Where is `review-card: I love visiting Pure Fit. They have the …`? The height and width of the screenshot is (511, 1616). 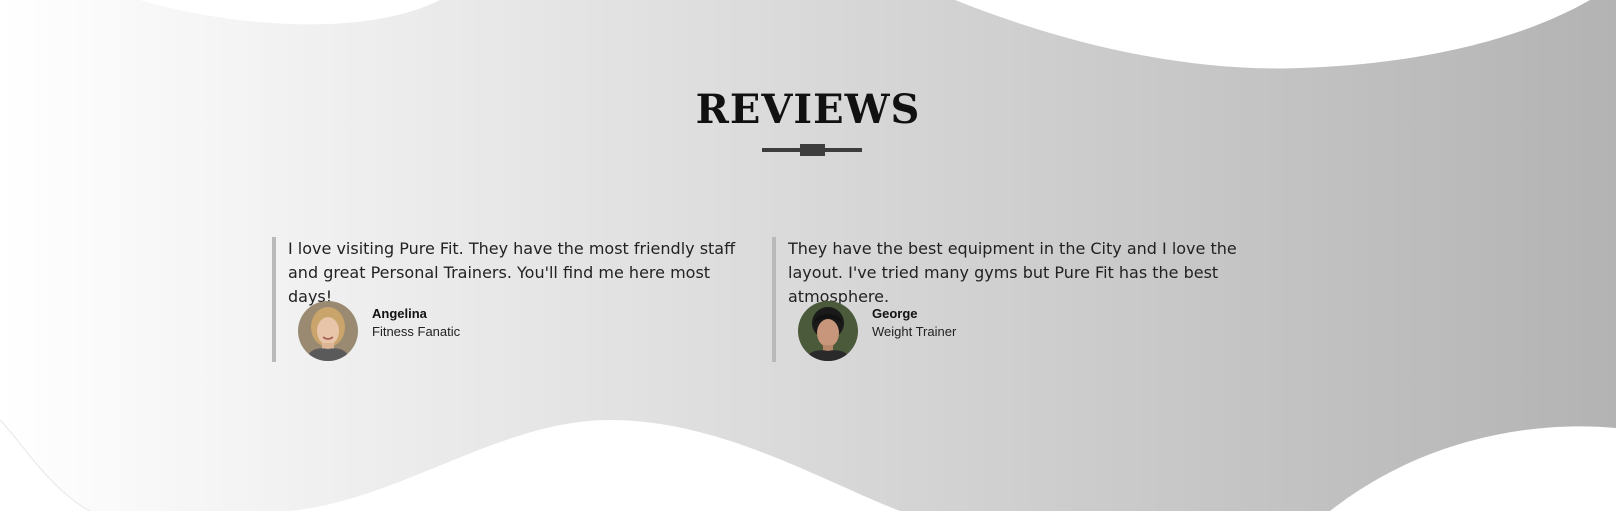 review-card: I love visiting Pure Fit. They have the … is located at coordinates (512, 299).